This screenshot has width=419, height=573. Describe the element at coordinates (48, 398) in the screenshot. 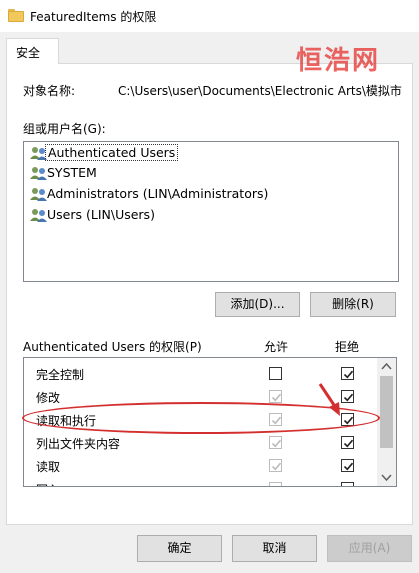

I see `permission-name: 修改` at that location.